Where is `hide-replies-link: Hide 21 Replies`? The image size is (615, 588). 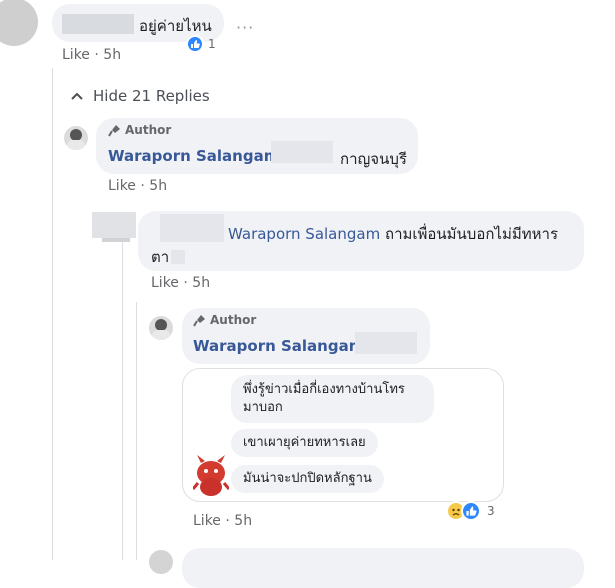
hide-replies-link: Hide 21 Replies is located at coordinates (140, 96).